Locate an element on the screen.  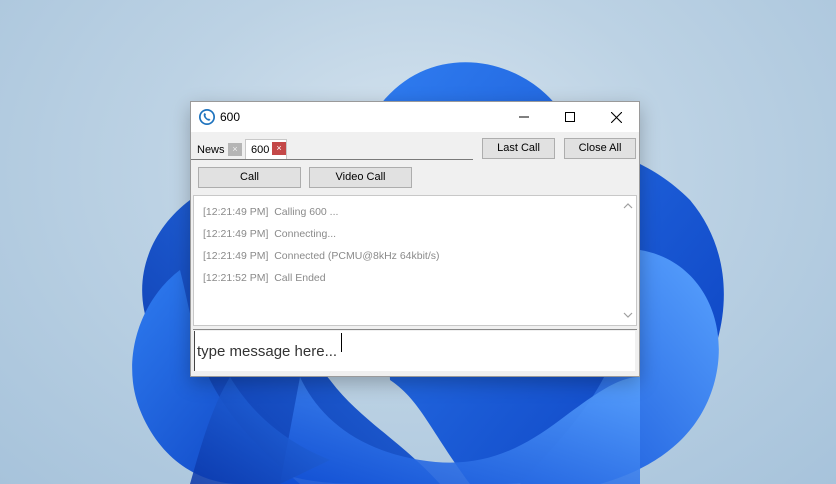
log-entry: [12:21:52 PM] Call Ended is located at coordinates (264, 278).